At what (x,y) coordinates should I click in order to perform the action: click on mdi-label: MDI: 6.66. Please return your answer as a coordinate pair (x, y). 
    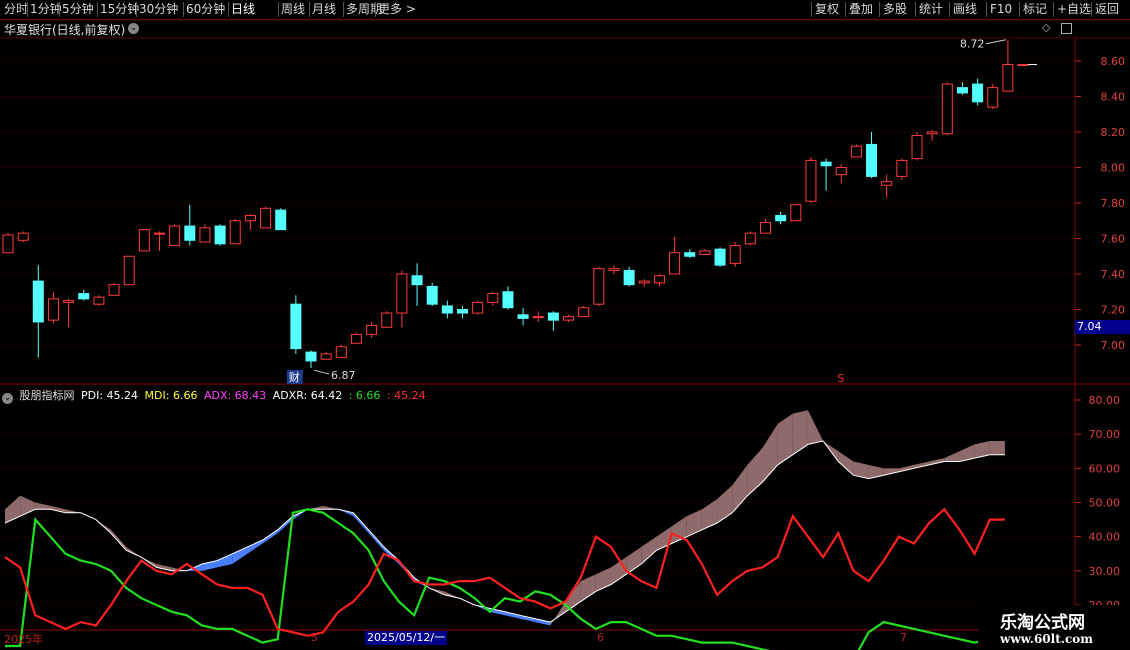
    Looking at the image, I should click on (171, 395).